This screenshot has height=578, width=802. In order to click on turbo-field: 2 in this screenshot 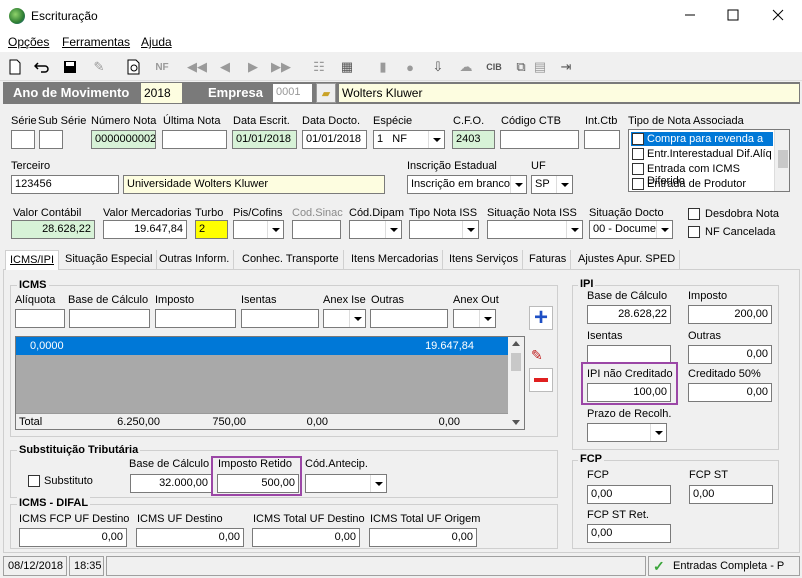, I will do `click(211, 229)`.